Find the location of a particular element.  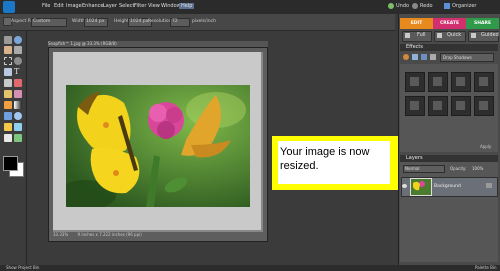

gradient-icon is located at coordinates (18, 105).